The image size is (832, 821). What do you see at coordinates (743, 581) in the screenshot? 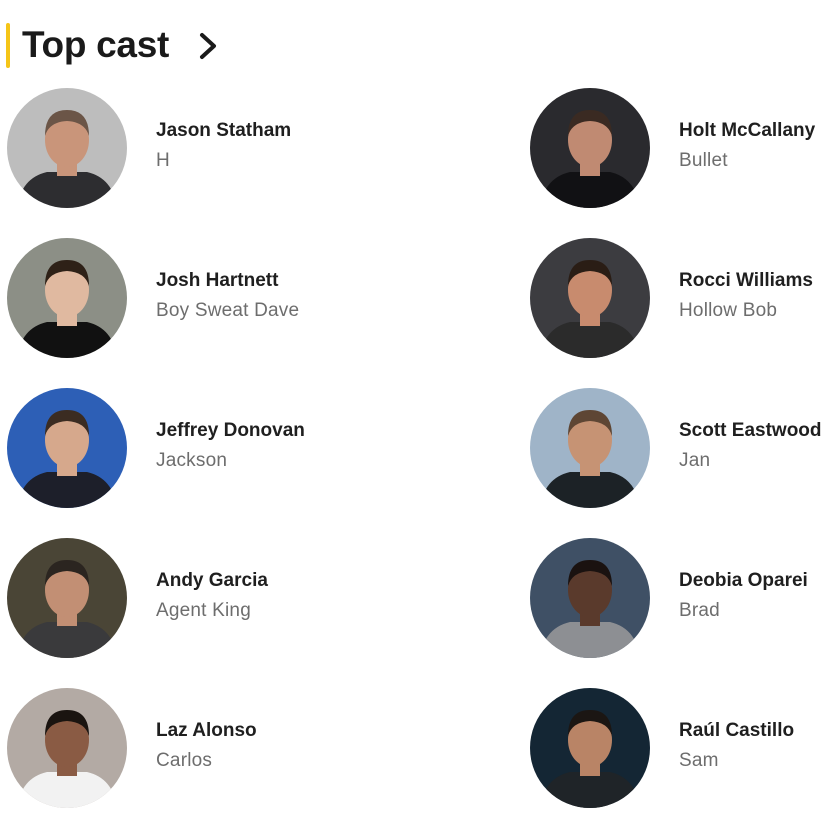
I see `actor-name: Deobia Oparei` at bounding box center [743, 581].